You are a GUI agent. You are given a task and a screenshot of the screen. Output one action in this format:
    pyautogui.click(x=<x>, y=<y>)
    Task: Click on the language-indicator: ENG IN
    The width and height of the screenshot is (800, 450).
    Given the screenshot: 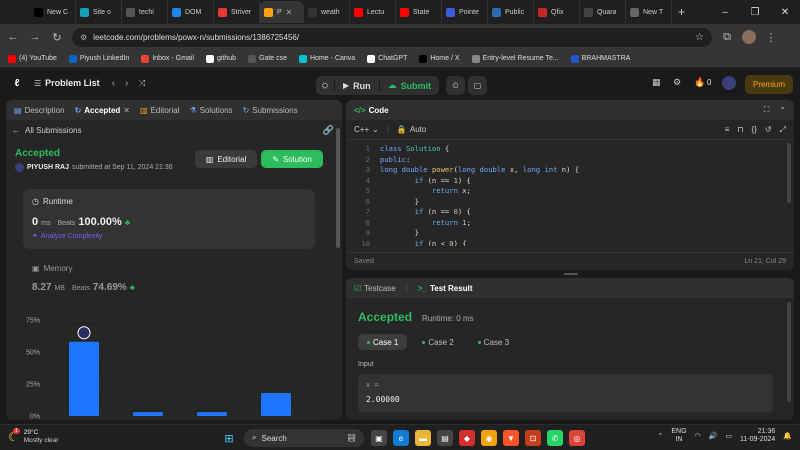 What is the action you would take?
    pyautogui.click(x=678, y=436)
    